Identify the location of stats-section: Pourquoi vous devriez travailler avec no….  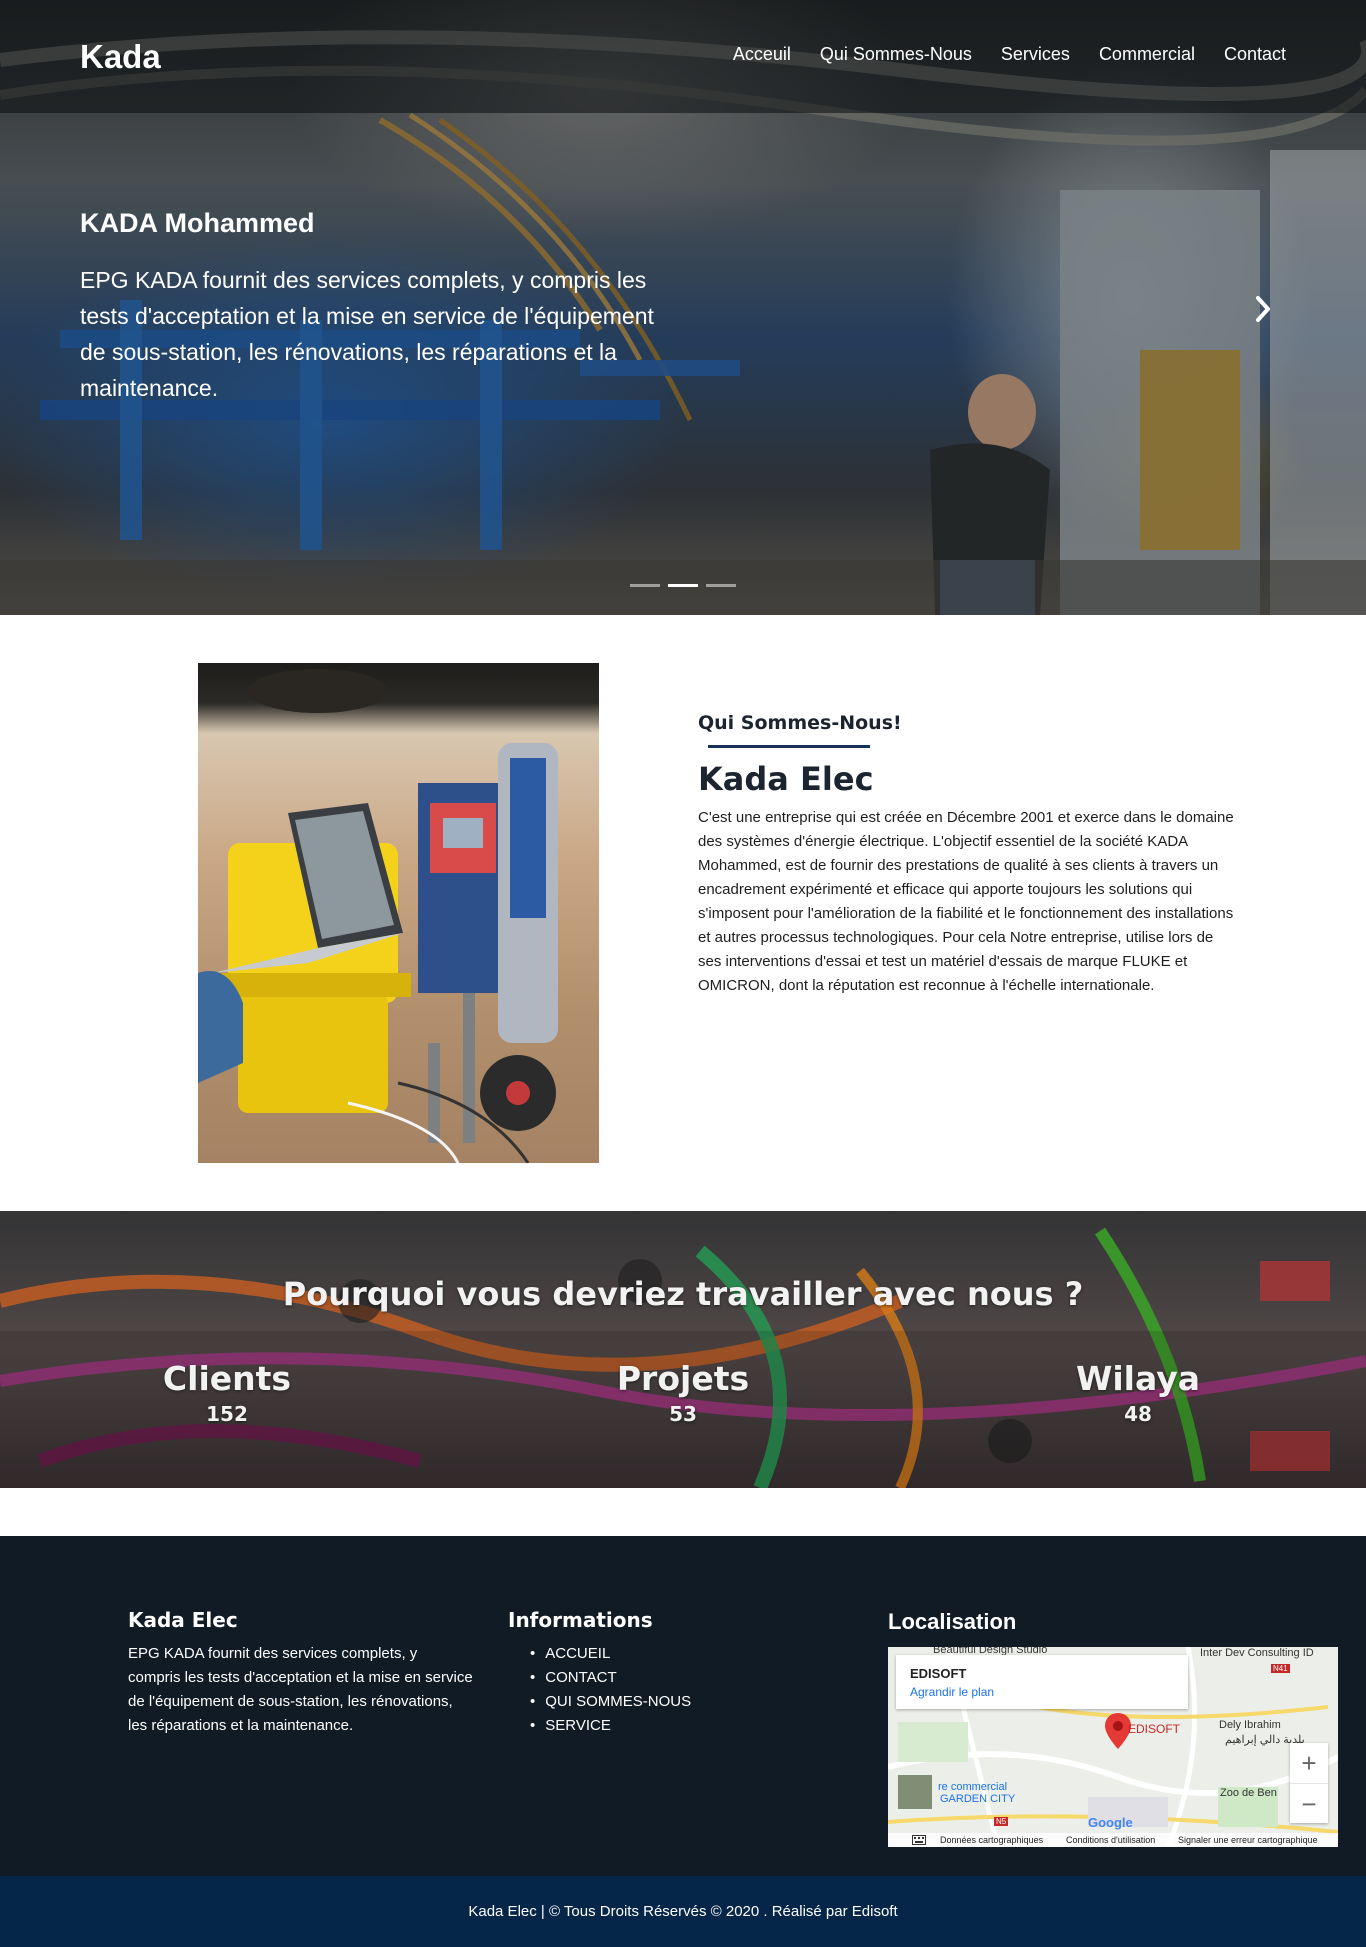
(683, 1349).